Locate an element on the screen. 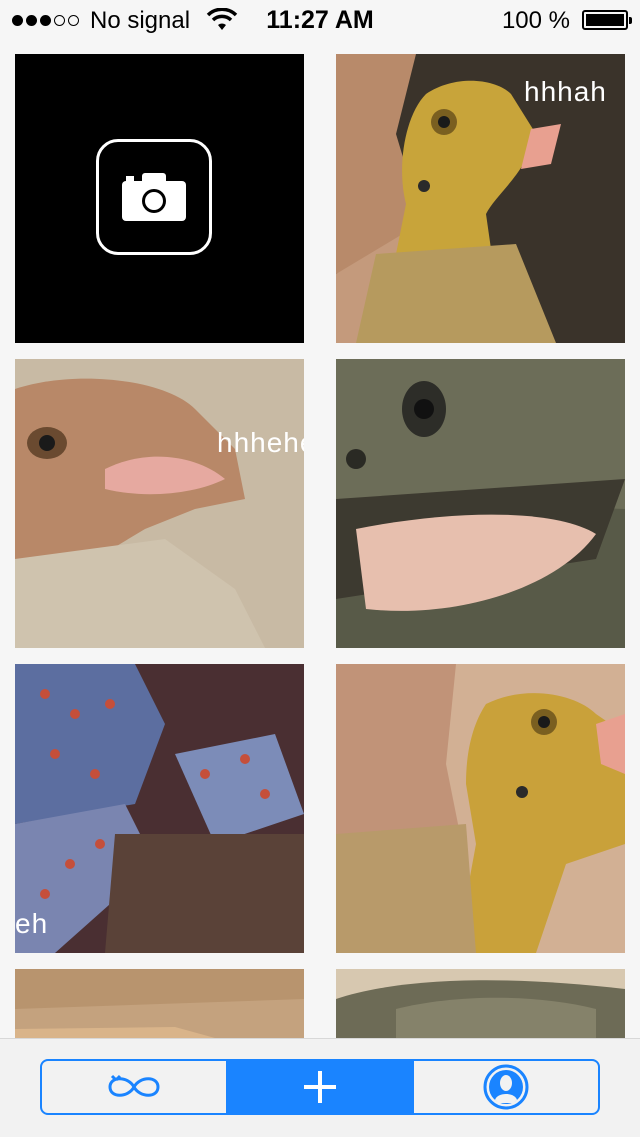 The height and width of the screenshot is (1137, 640). plus-icon is located at coordinates (320, 1087).